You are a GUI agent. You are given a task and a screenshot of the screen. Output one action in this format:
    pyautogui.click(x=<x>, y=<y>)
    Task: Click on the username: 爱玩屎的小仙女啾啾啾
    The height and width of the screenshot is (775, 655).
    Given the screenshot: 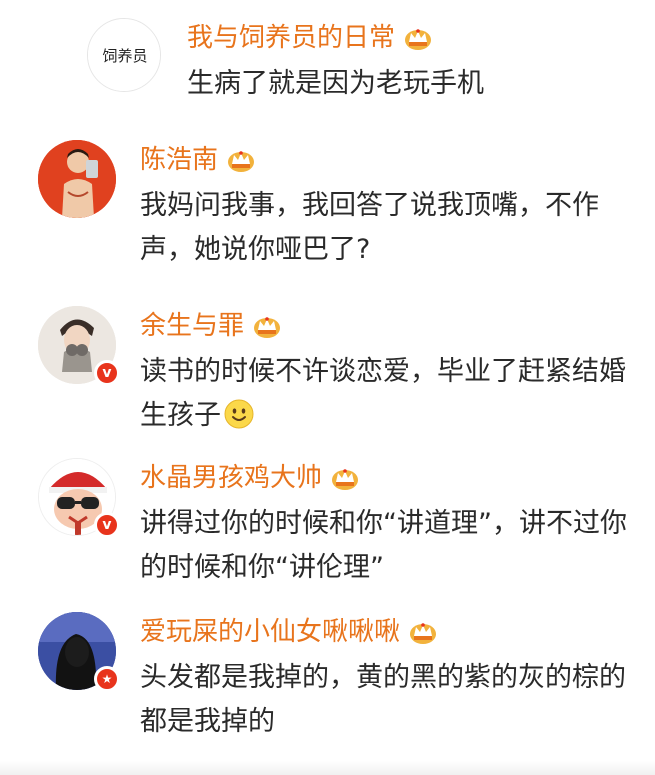 What is the action you would take?
    pyautogui.click(x=270, y=632)
    